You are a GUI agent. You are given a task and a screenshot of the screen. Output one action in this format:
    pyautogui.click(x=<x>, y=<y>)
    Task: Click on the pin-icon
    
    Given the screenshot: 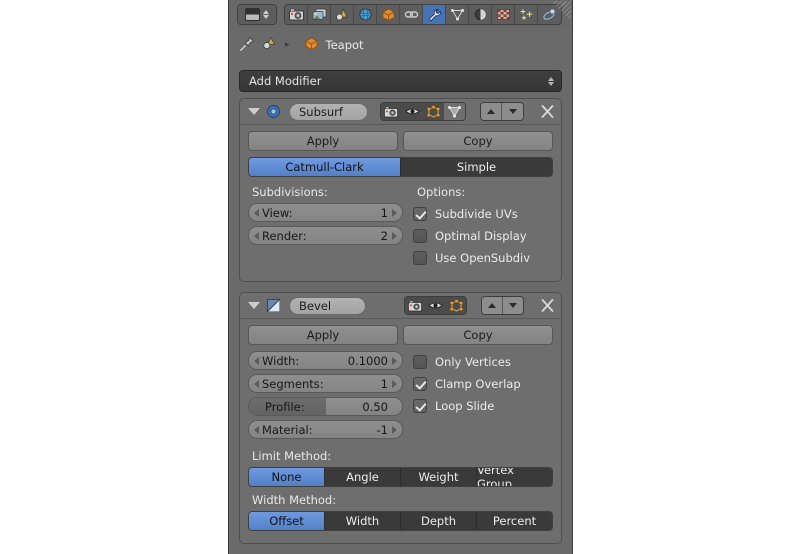 What is the action you would take?
    pyautogui.click(x=247, y=45)
    